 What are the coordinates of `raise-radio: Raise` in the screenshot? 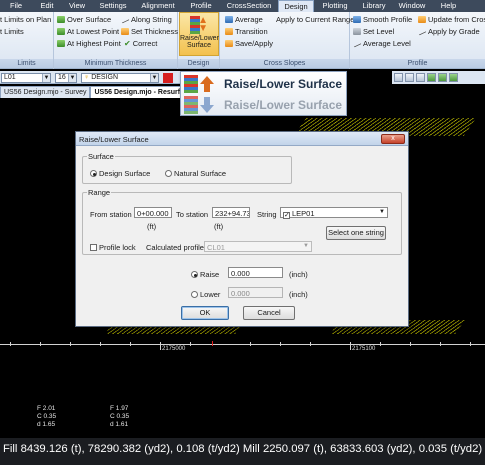 It's located at (205, 274).